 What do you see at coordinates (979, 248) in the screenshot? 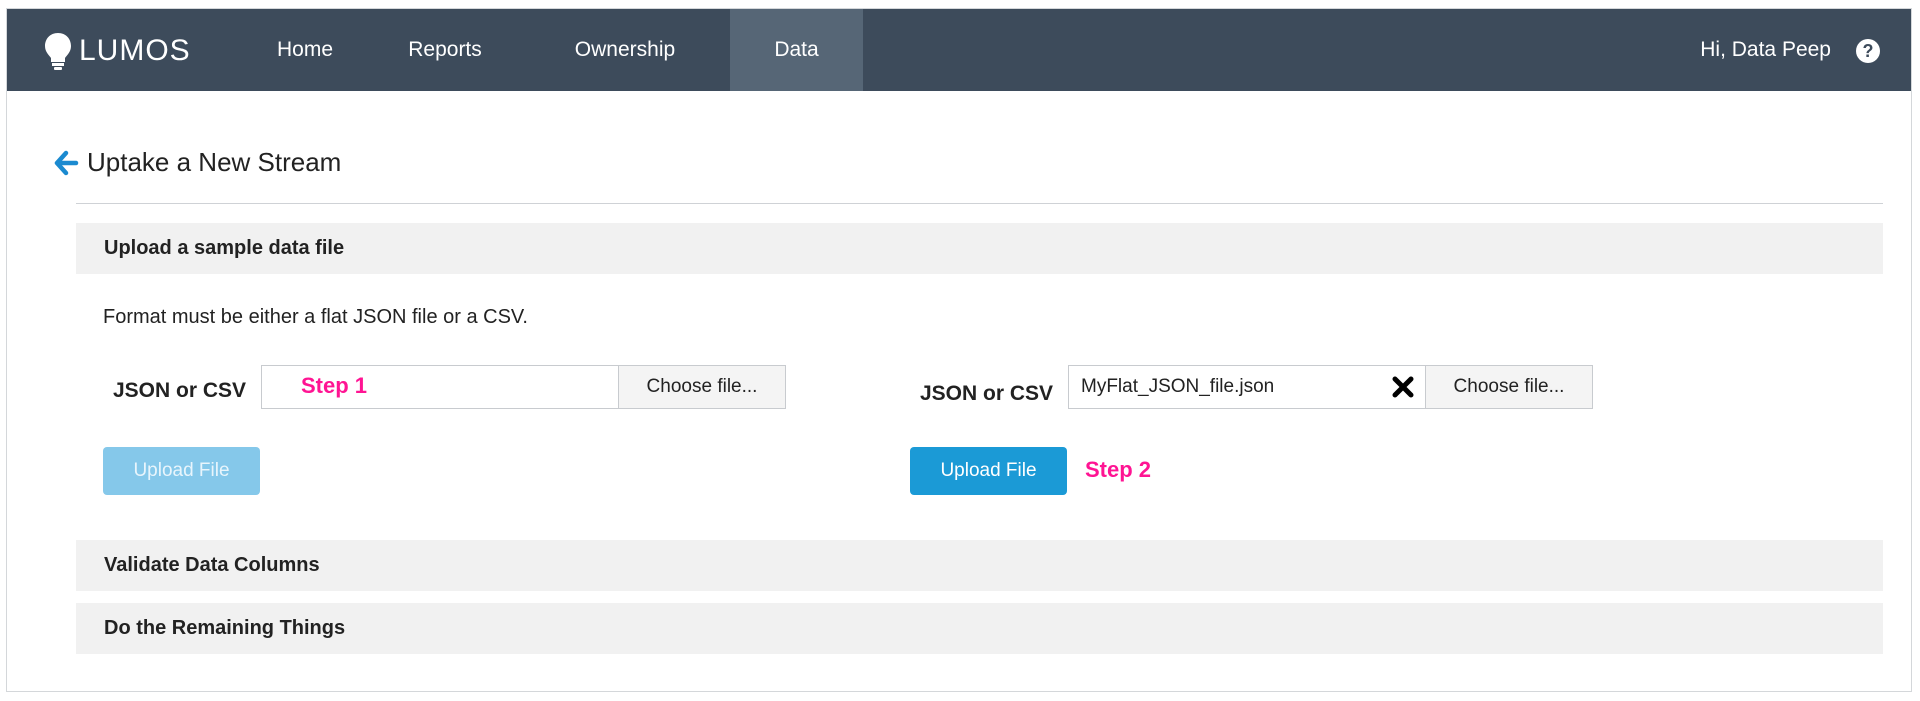
I see `section-upload-header: Upload a sample data file` at bounding box center [979, 248].